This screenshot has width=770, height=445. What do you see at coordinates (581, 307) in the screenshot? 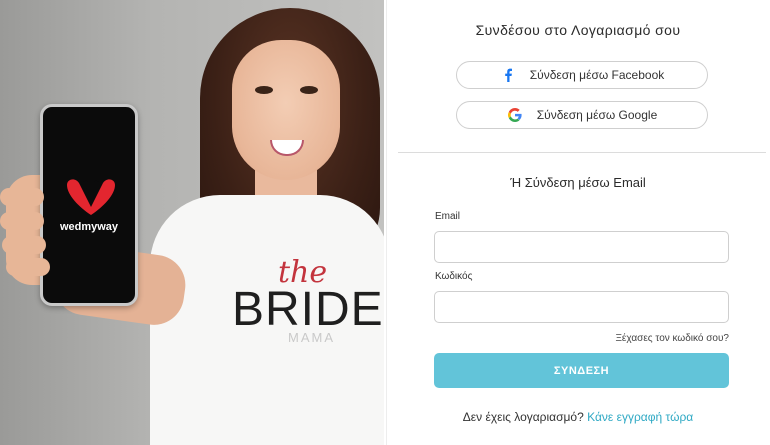
I see `password-input` at bounding box center [581, 307].